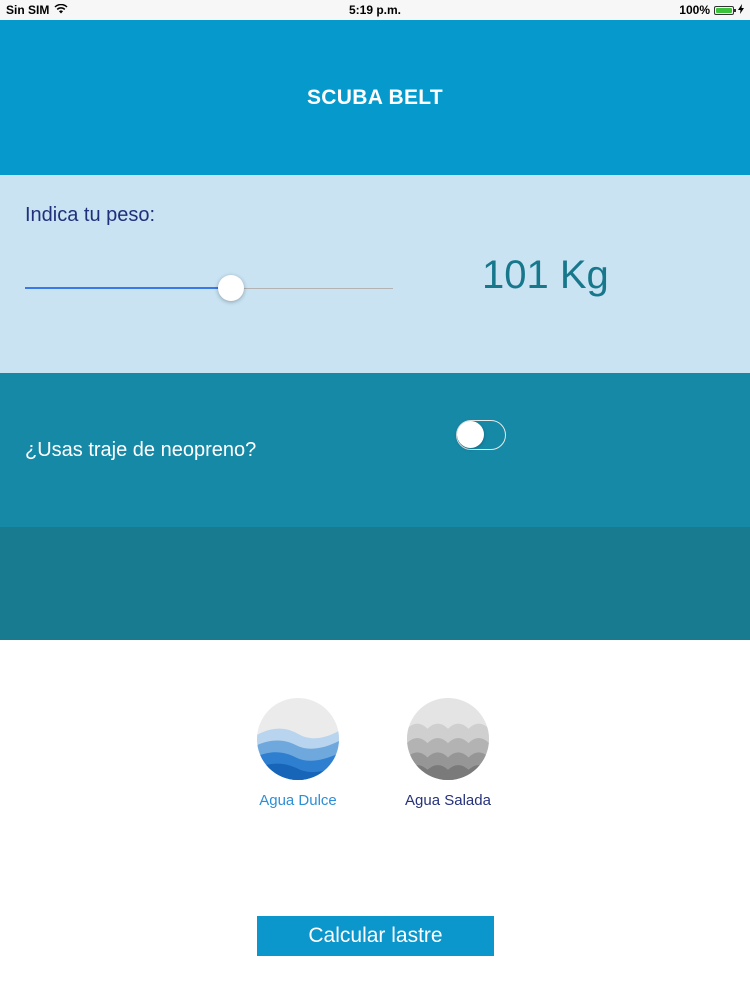 The height and width of the screenshot is (1000, 750). I want to click on calculate-ballast-button: Calcular lastre, so click(375, 936).